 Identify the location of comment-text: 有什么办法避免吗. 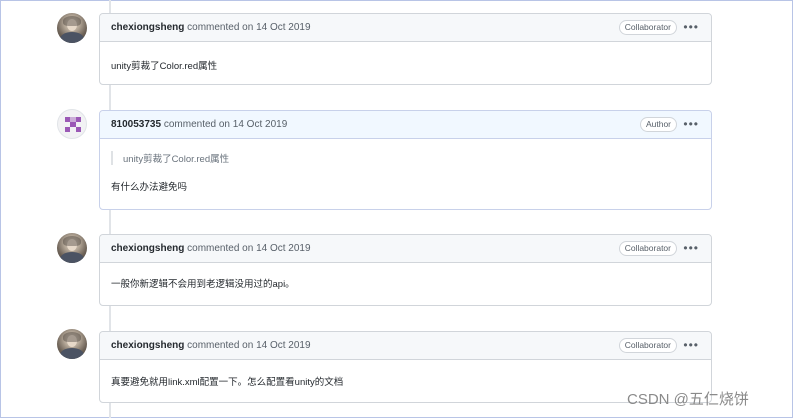
(149, 187).